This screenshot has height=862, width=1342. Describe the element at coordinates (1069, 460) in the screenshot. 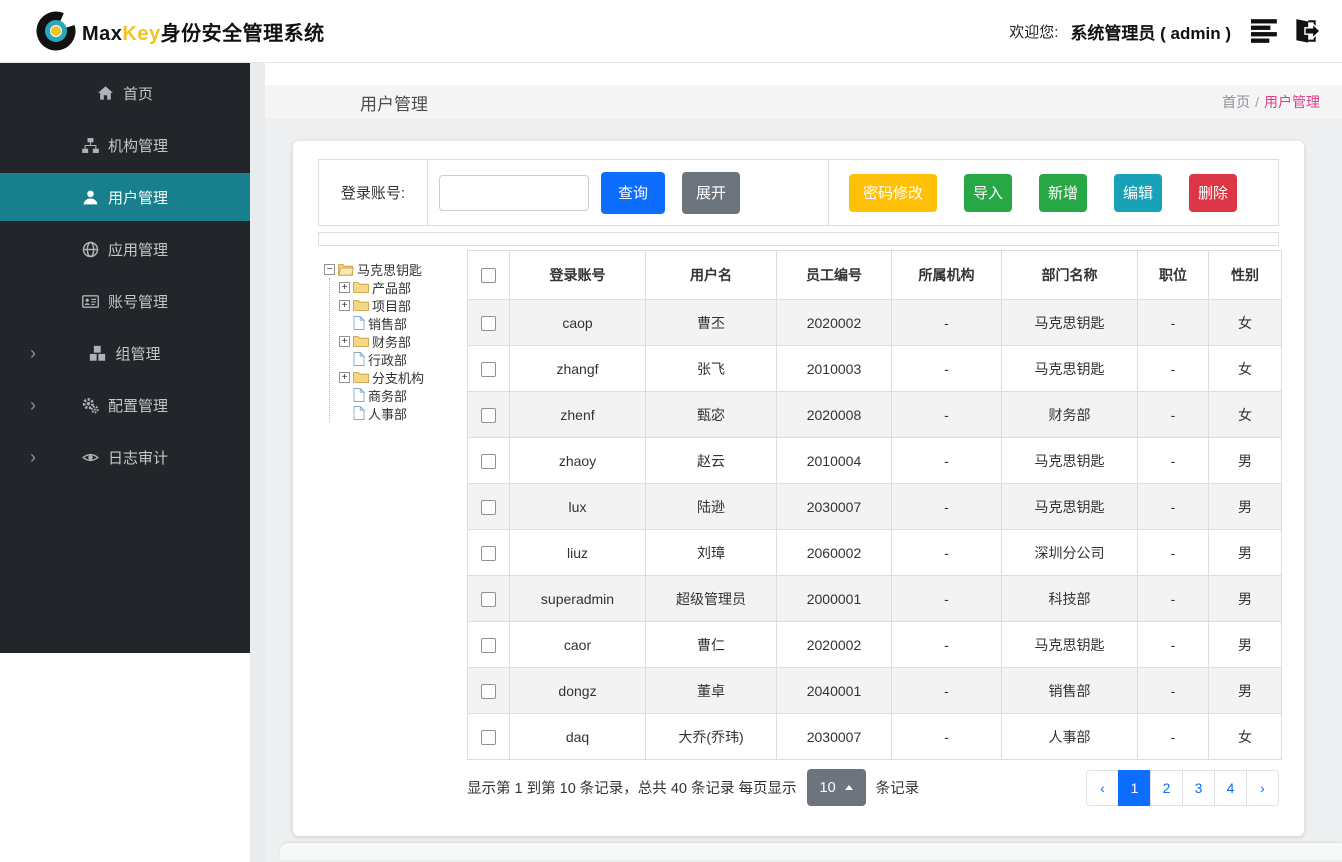

I see `table-cell: 马克思钥匙` at that location.